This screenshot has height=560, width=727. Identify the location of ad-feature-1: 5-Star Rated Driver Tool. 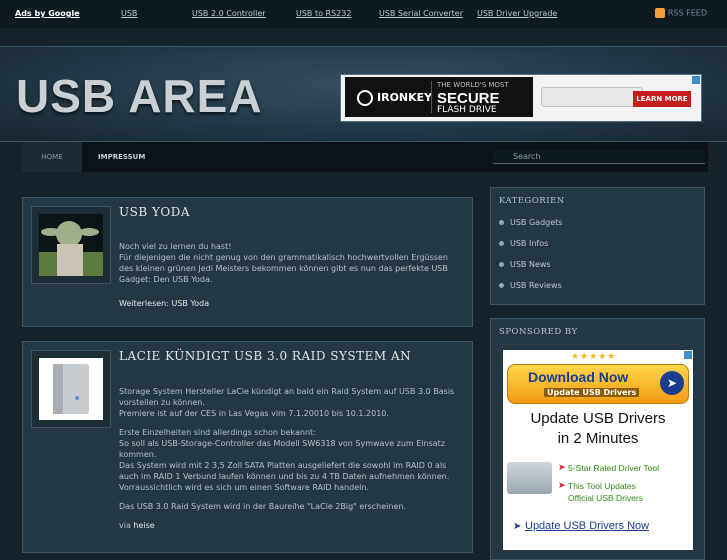
(614, 468).